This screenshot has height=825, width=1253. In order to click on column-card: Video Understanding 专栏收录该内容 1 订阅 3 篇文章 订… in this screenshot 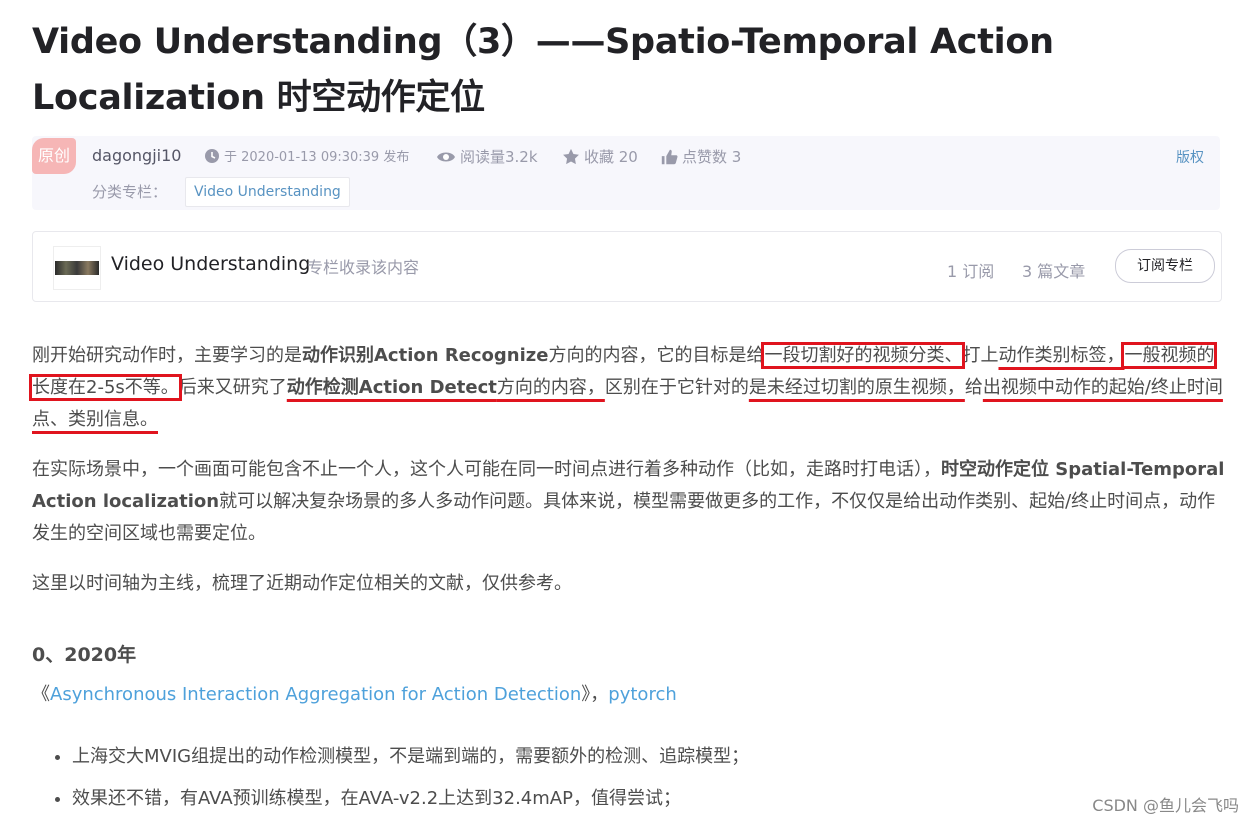, I will do `click(627, 266)`.